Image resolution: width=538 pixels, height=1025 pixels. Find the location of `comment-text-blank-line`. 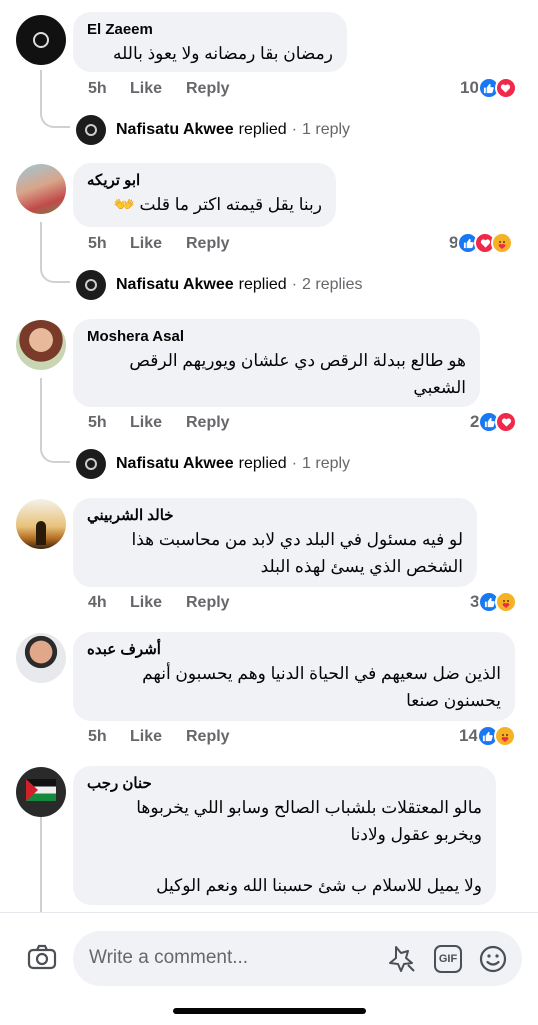

comment-text-blank-line is located at coordinates (284, 860).